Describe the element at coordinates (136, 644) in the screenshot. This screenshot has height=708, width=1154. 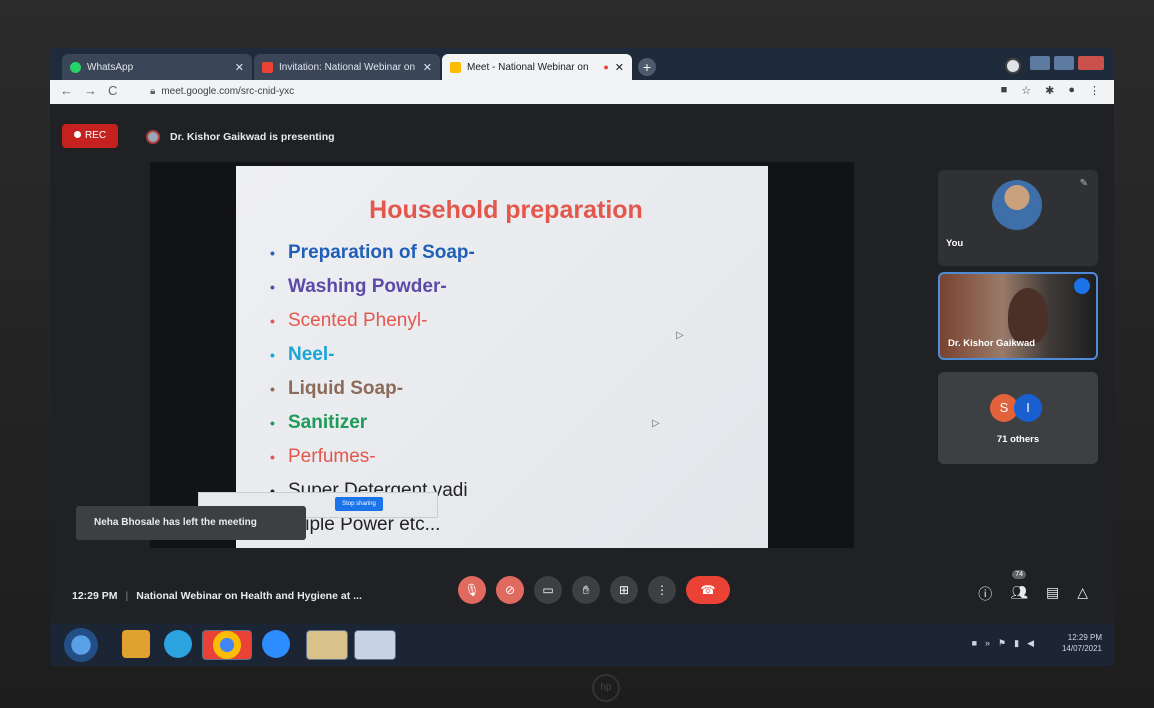
I see `media-player-icon` at that location.